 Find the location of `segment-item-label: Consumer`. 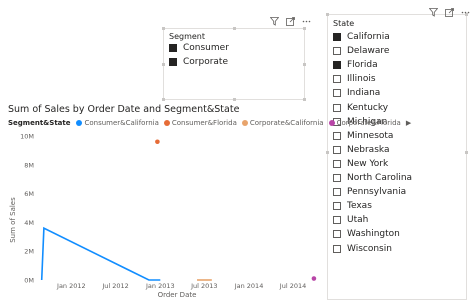

segment-item-label: Consumer is located at coordinates (206, 48).